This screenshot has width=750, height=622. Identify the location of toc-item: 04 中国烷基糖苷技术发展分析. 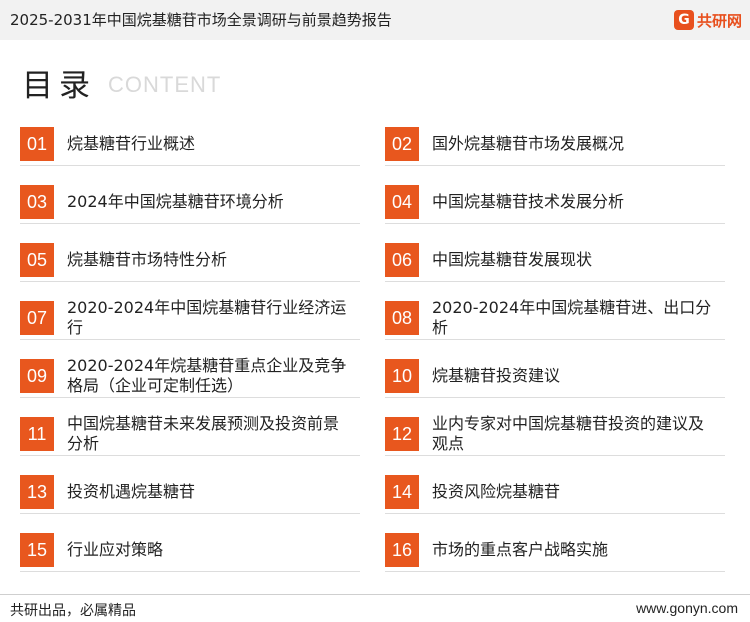
(555, 204).